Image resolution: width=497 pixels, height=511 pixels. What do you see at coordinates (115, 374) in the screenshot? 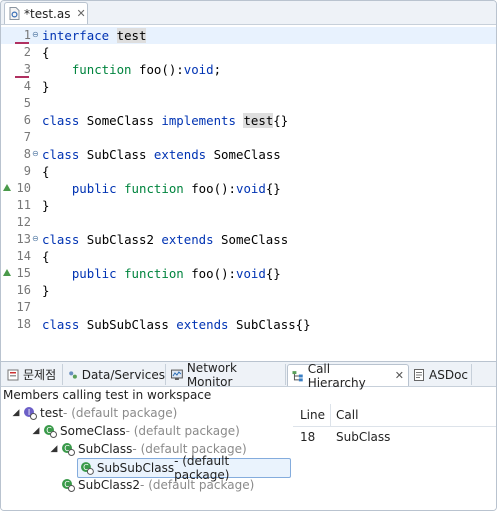
I see `tab-data-services: Data/Services` at bounding box center [115, 374].